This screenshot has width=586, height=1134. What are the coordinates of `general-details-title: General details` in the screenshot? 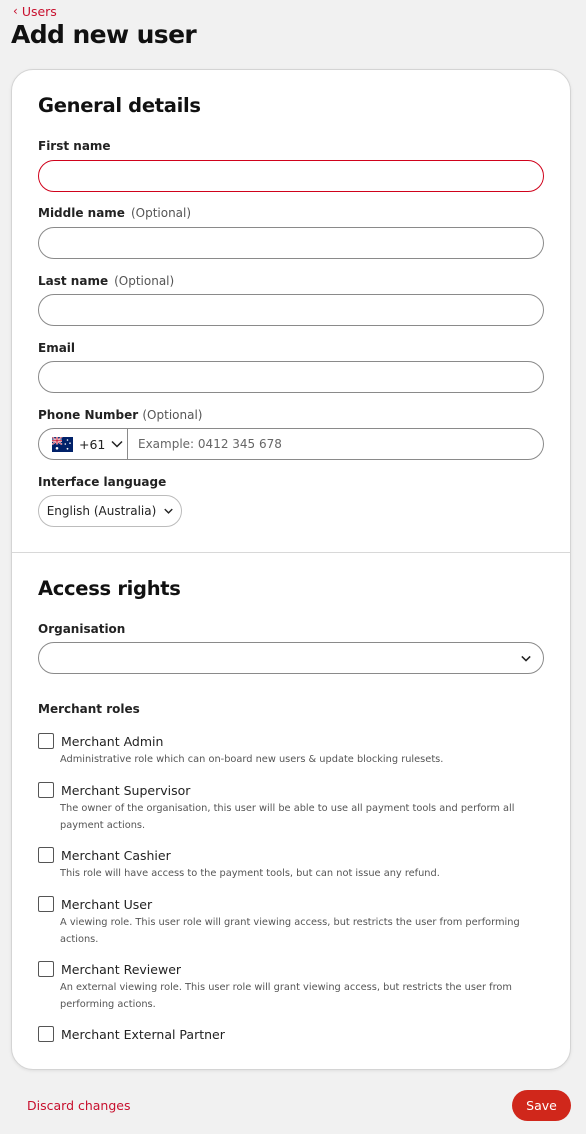 It's located at (119, 105).